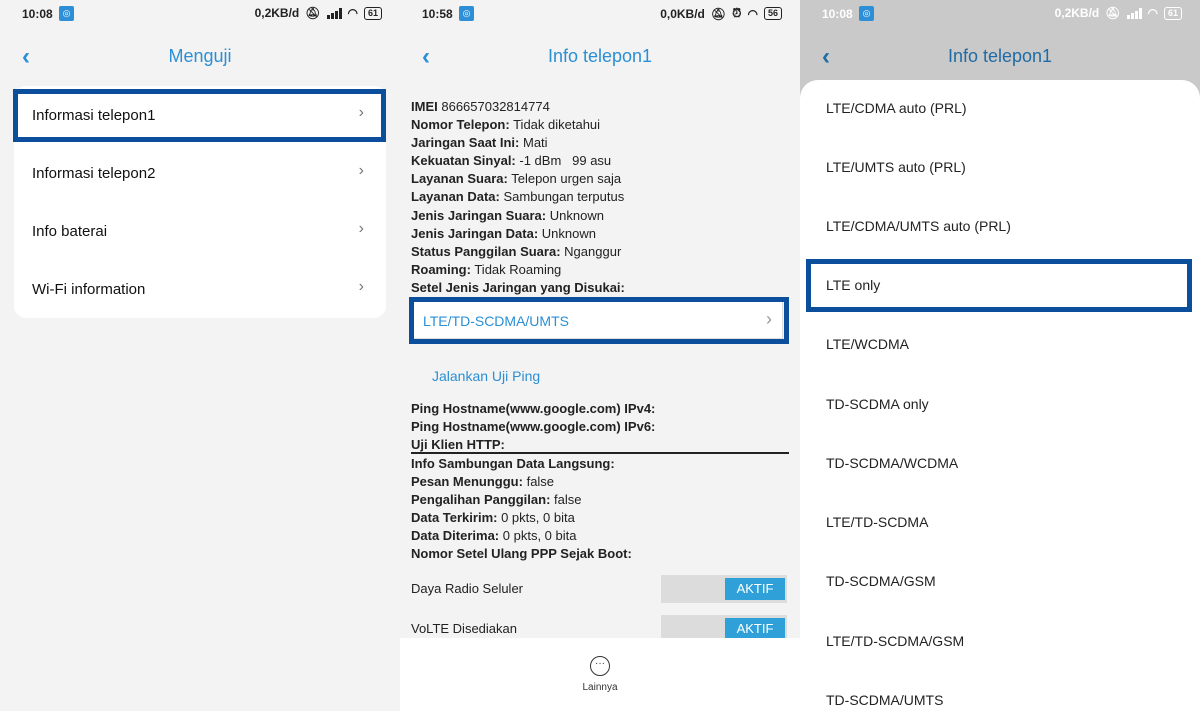 The width and height of the screenshot is (1200, 711). Describe the element at coordinates (895, 641) in the screenshot. I see `option-lte-td-scdma-gsm: LTE/TD-SCDMA/GSM` at that location.